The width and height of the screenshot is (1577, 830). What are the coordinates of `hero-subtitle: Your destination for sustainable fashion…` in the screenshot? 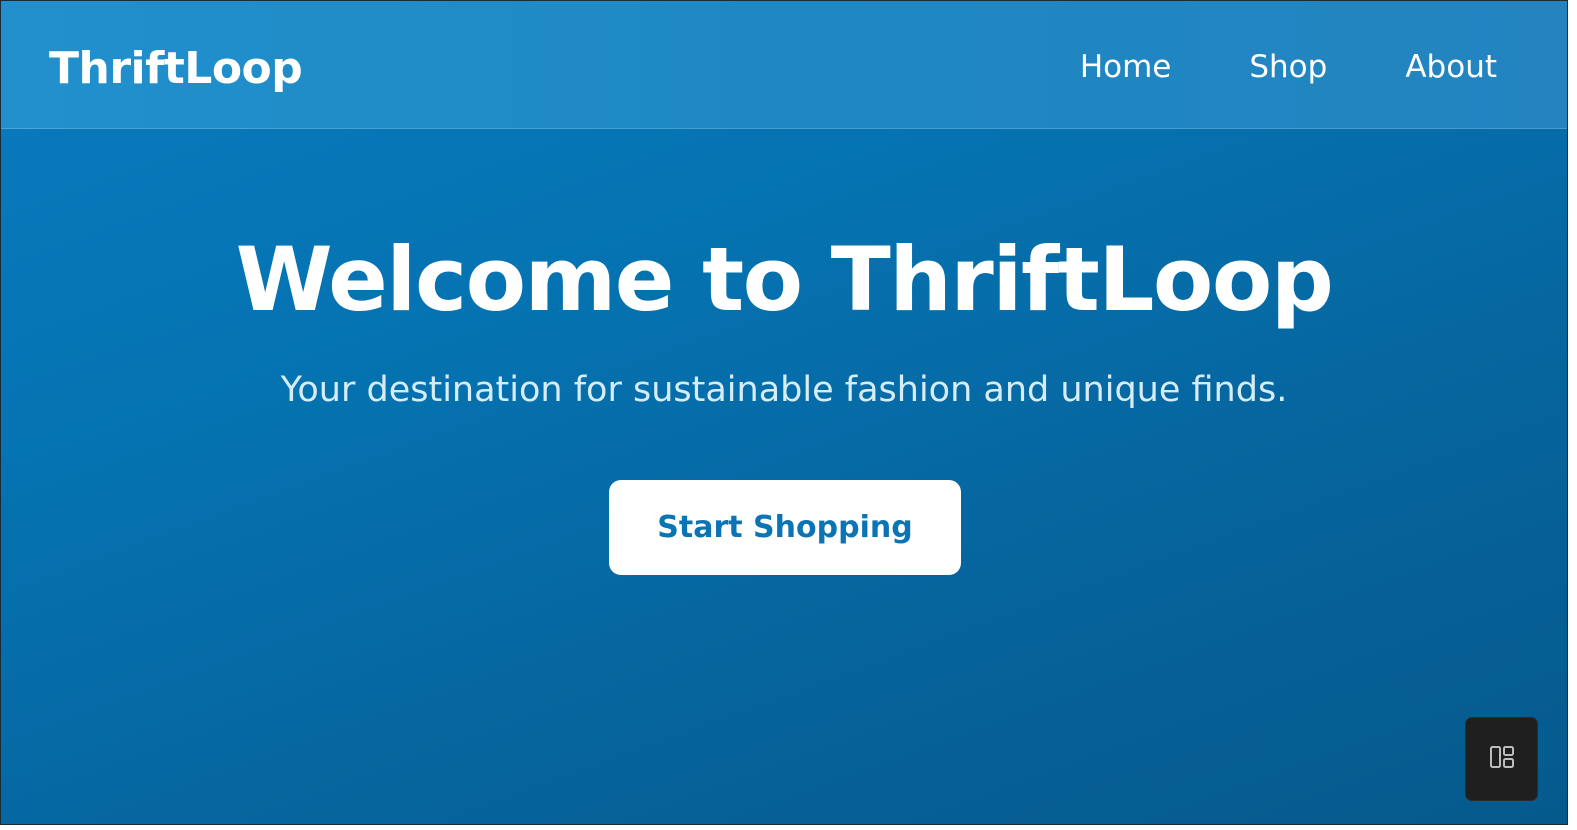 It's located at (784, 390).